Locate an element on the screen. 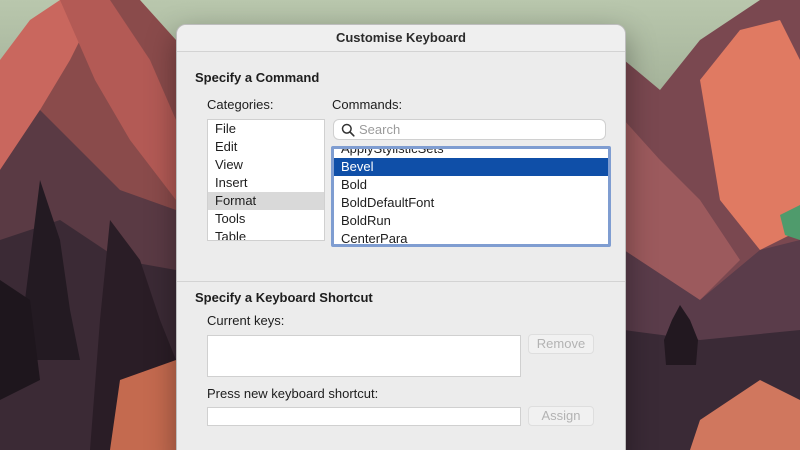  command-item-boldrun: BoldRun is located at coordinates (471, 221).